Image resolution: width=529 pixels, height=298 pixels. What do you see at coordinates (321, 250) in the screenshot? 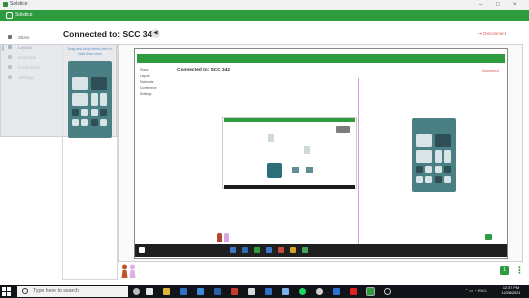
I see `shared-screen-taskbar` at bounding box center [321, 250].